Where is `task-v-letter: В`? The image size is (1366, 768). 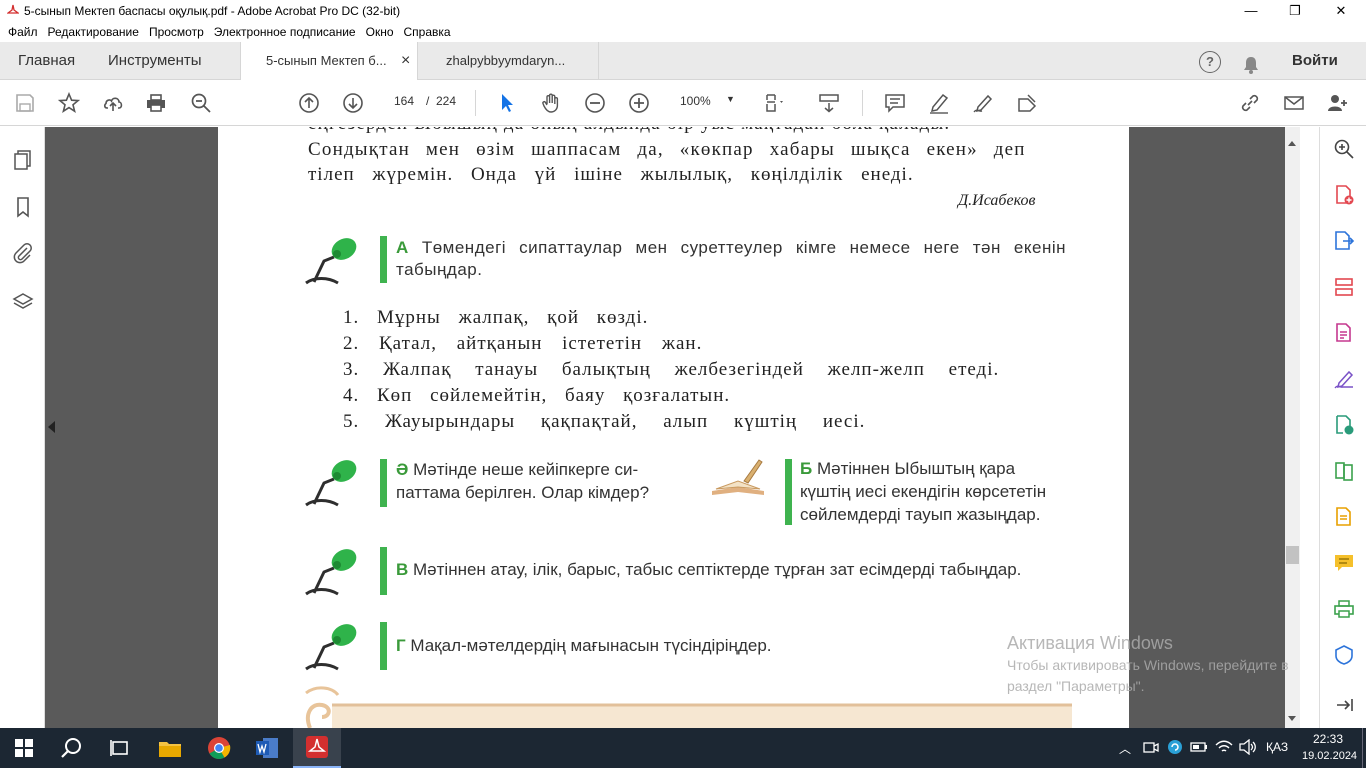
task-v-letter: В is located at coordinates (402, 569).